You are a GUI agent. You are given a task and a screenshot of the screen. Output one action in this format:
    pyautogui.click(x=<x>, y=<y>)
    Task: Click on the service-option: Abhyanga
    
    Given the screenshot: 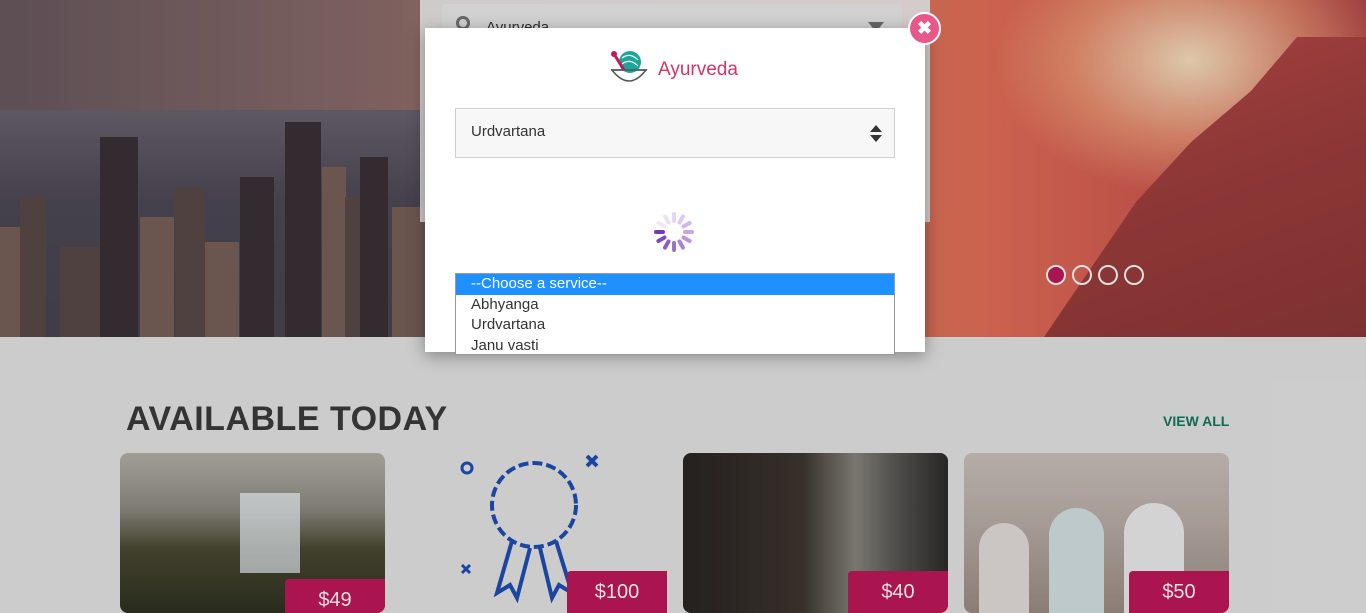 What is the action you would take?
    pyautogui.click(x=675, y=305)
    